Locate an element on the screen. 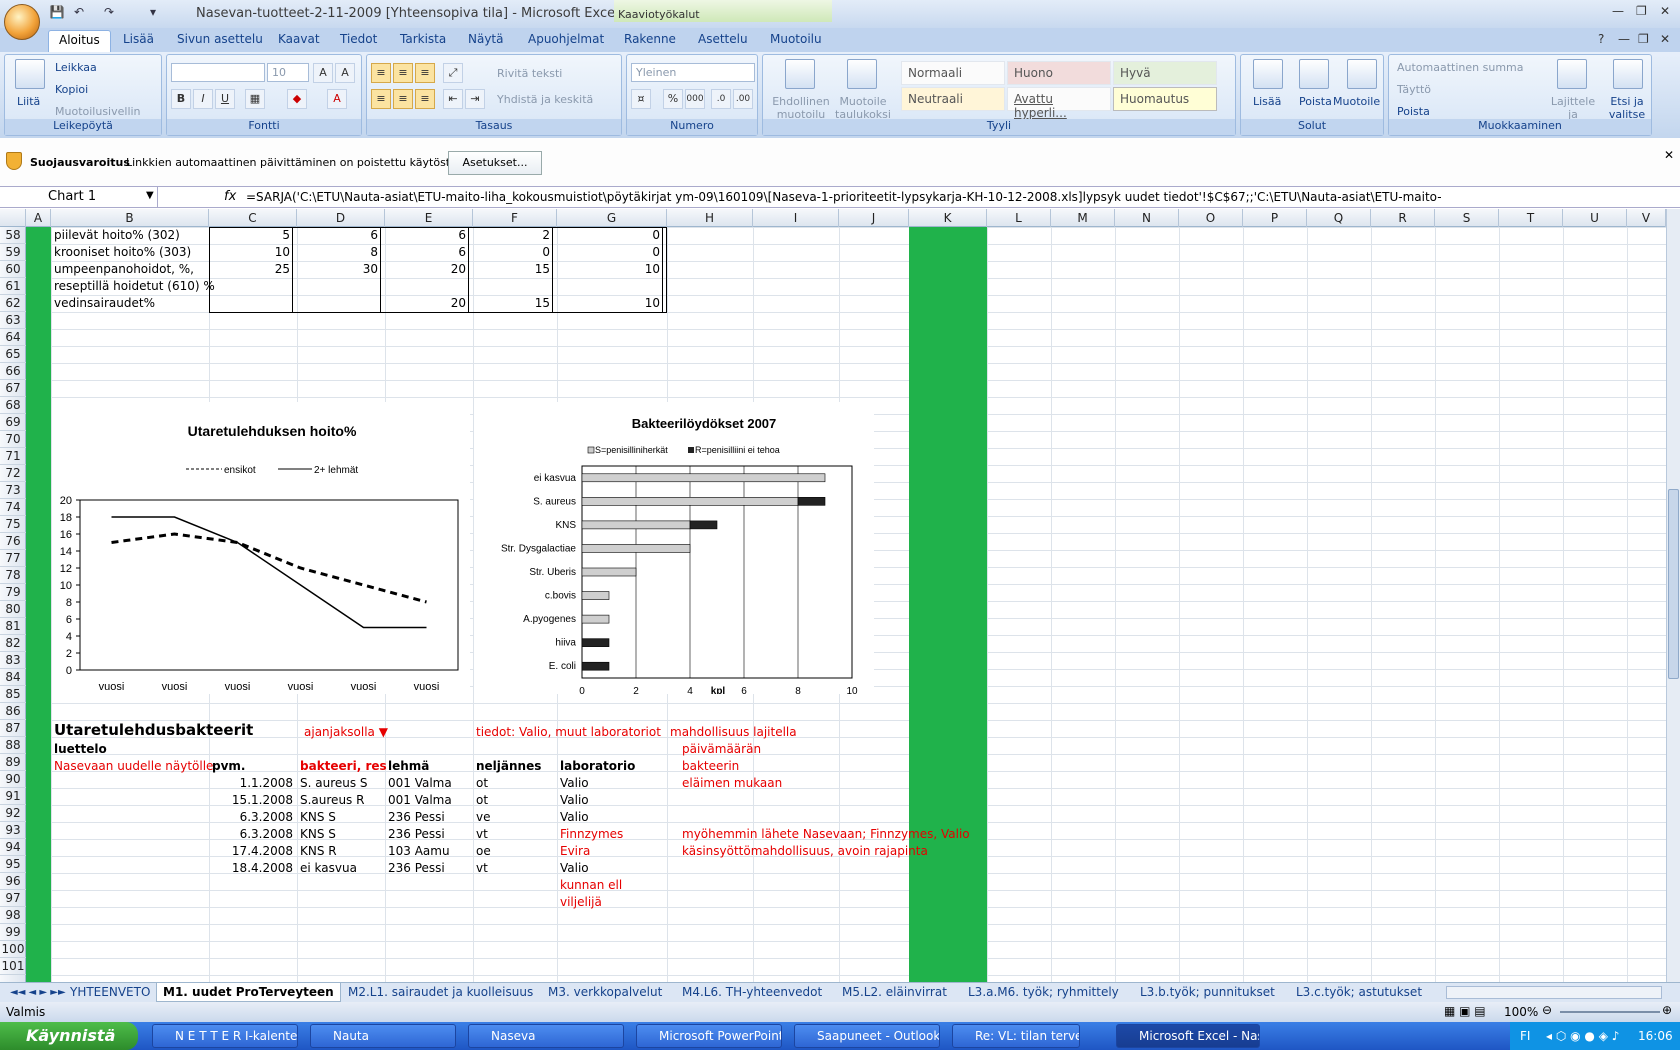  office-button is located at coordinates (22, 22).